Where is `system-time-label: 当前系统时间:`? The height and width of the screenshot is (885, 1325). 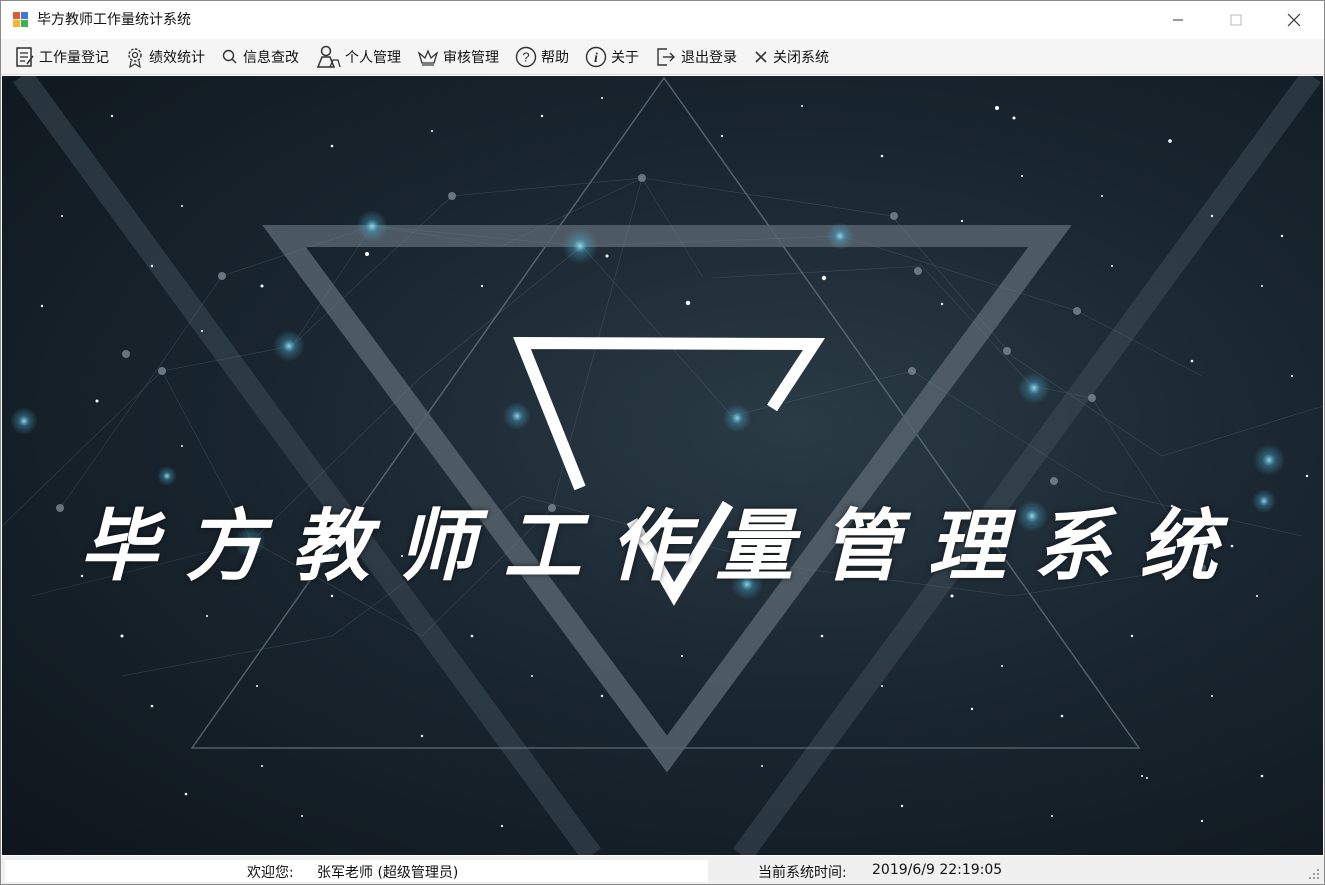 system-time-label: 当前系统时间: is located at coordinates (802, 873).